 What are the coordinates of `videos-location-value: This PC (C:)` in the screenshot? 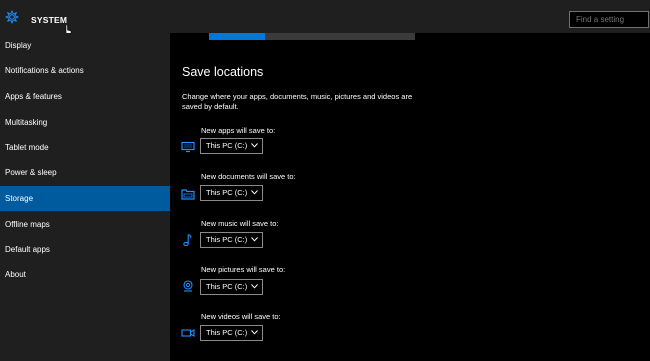 It's located at (227, 332).